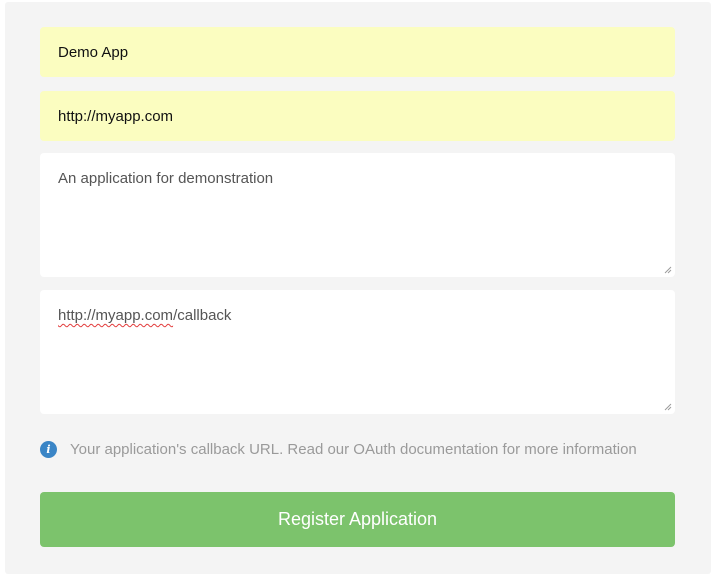 The width and height of the screenshot is (715, 582). Describe the element at coordinates (357, 116) in the screenshot. I see `homepage-url-input` at that location.